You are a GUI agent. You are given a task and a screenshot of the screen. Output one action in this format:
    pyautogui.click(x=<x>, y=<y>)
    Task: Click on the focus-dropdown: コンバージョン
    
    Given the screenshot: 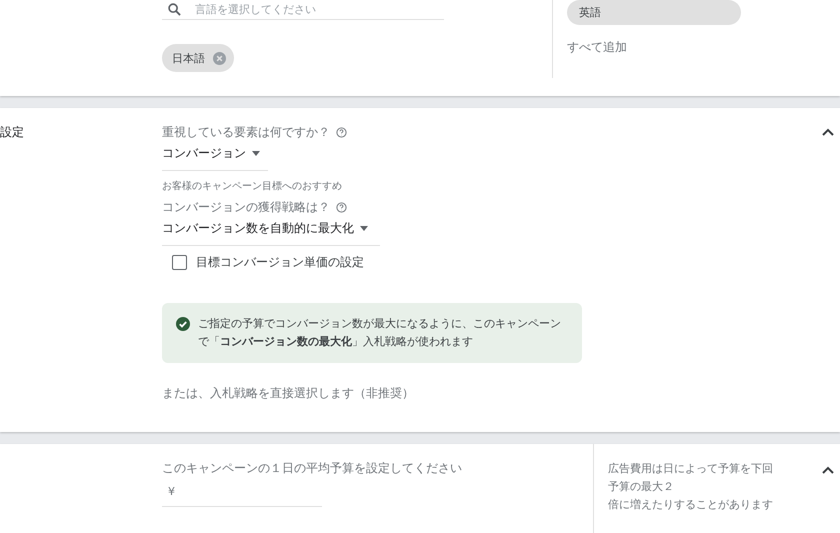 What is the action you would take?
    pyautogui.click(x=215, y=156)
    